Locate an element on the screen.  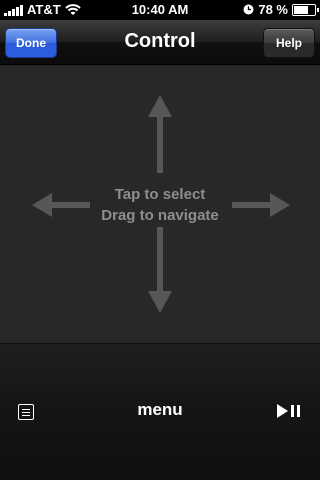
menu-button: menu is located at coordinates (160, 410).